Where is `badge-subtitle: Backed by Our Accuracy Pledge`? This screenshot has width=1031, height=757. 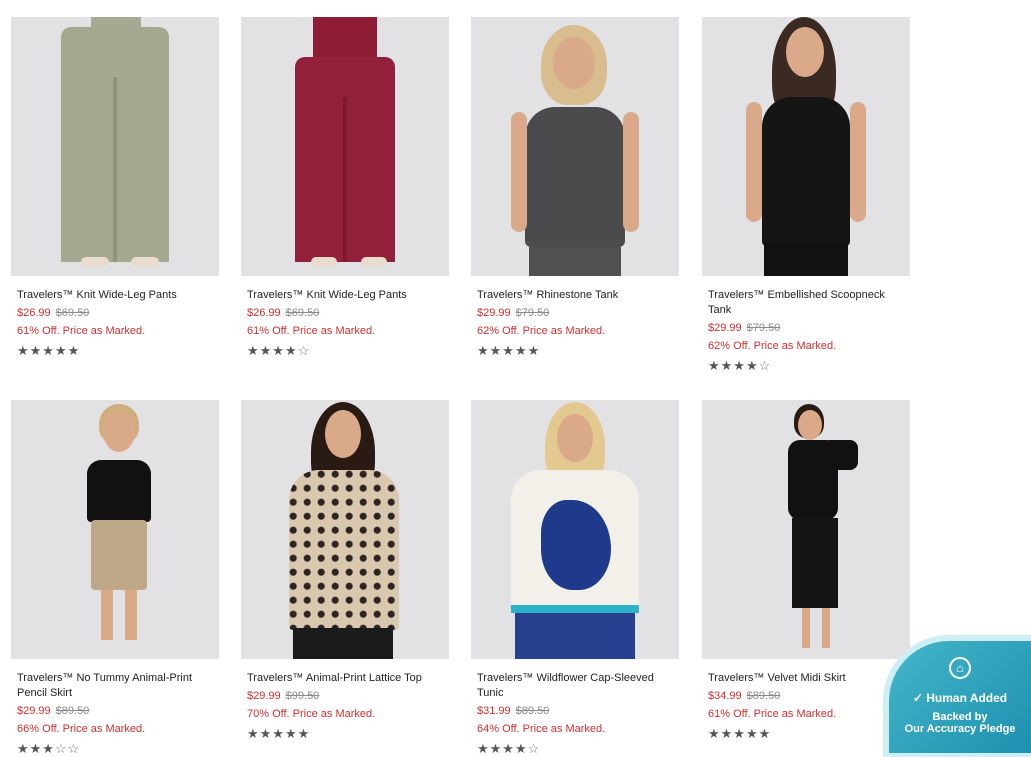
badge-subtitle: Backed by Our Accuracy Pledge is located at coordinates (960, 723).